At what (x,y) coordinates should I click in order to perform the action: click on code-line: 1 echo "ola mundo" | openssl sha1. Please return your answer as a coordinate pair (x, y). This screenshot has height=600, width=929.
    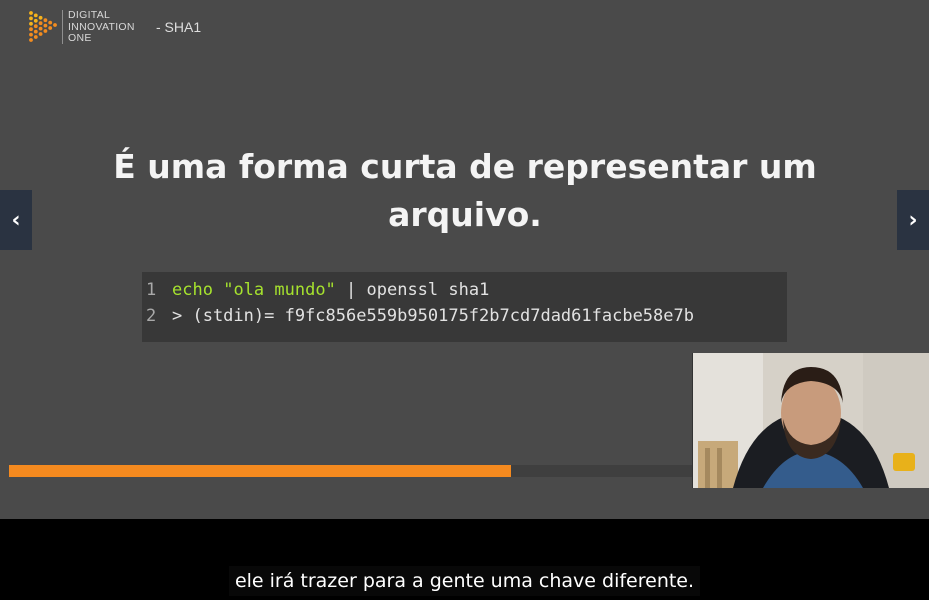
    Looking at the image, I should click on (466, 290).